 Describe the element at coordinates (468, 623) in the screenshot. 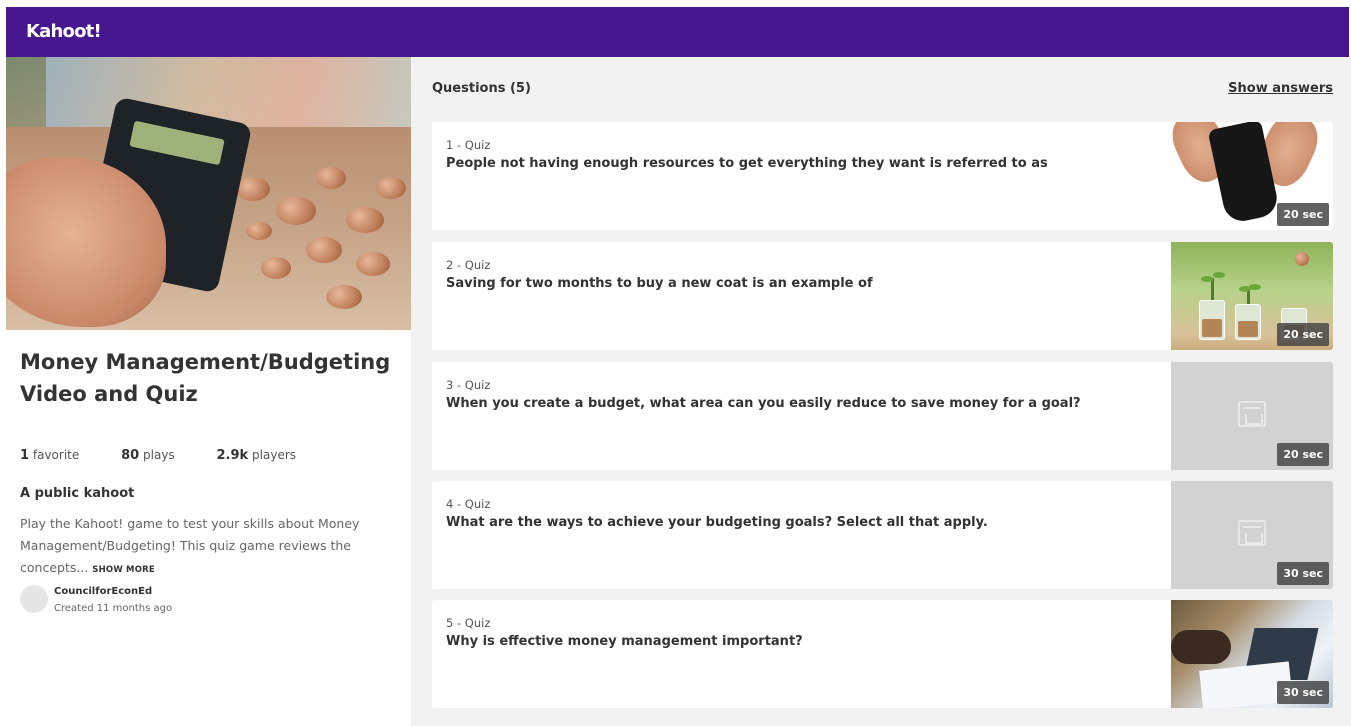

I see `question-type: 5 - Quiz` at that location.